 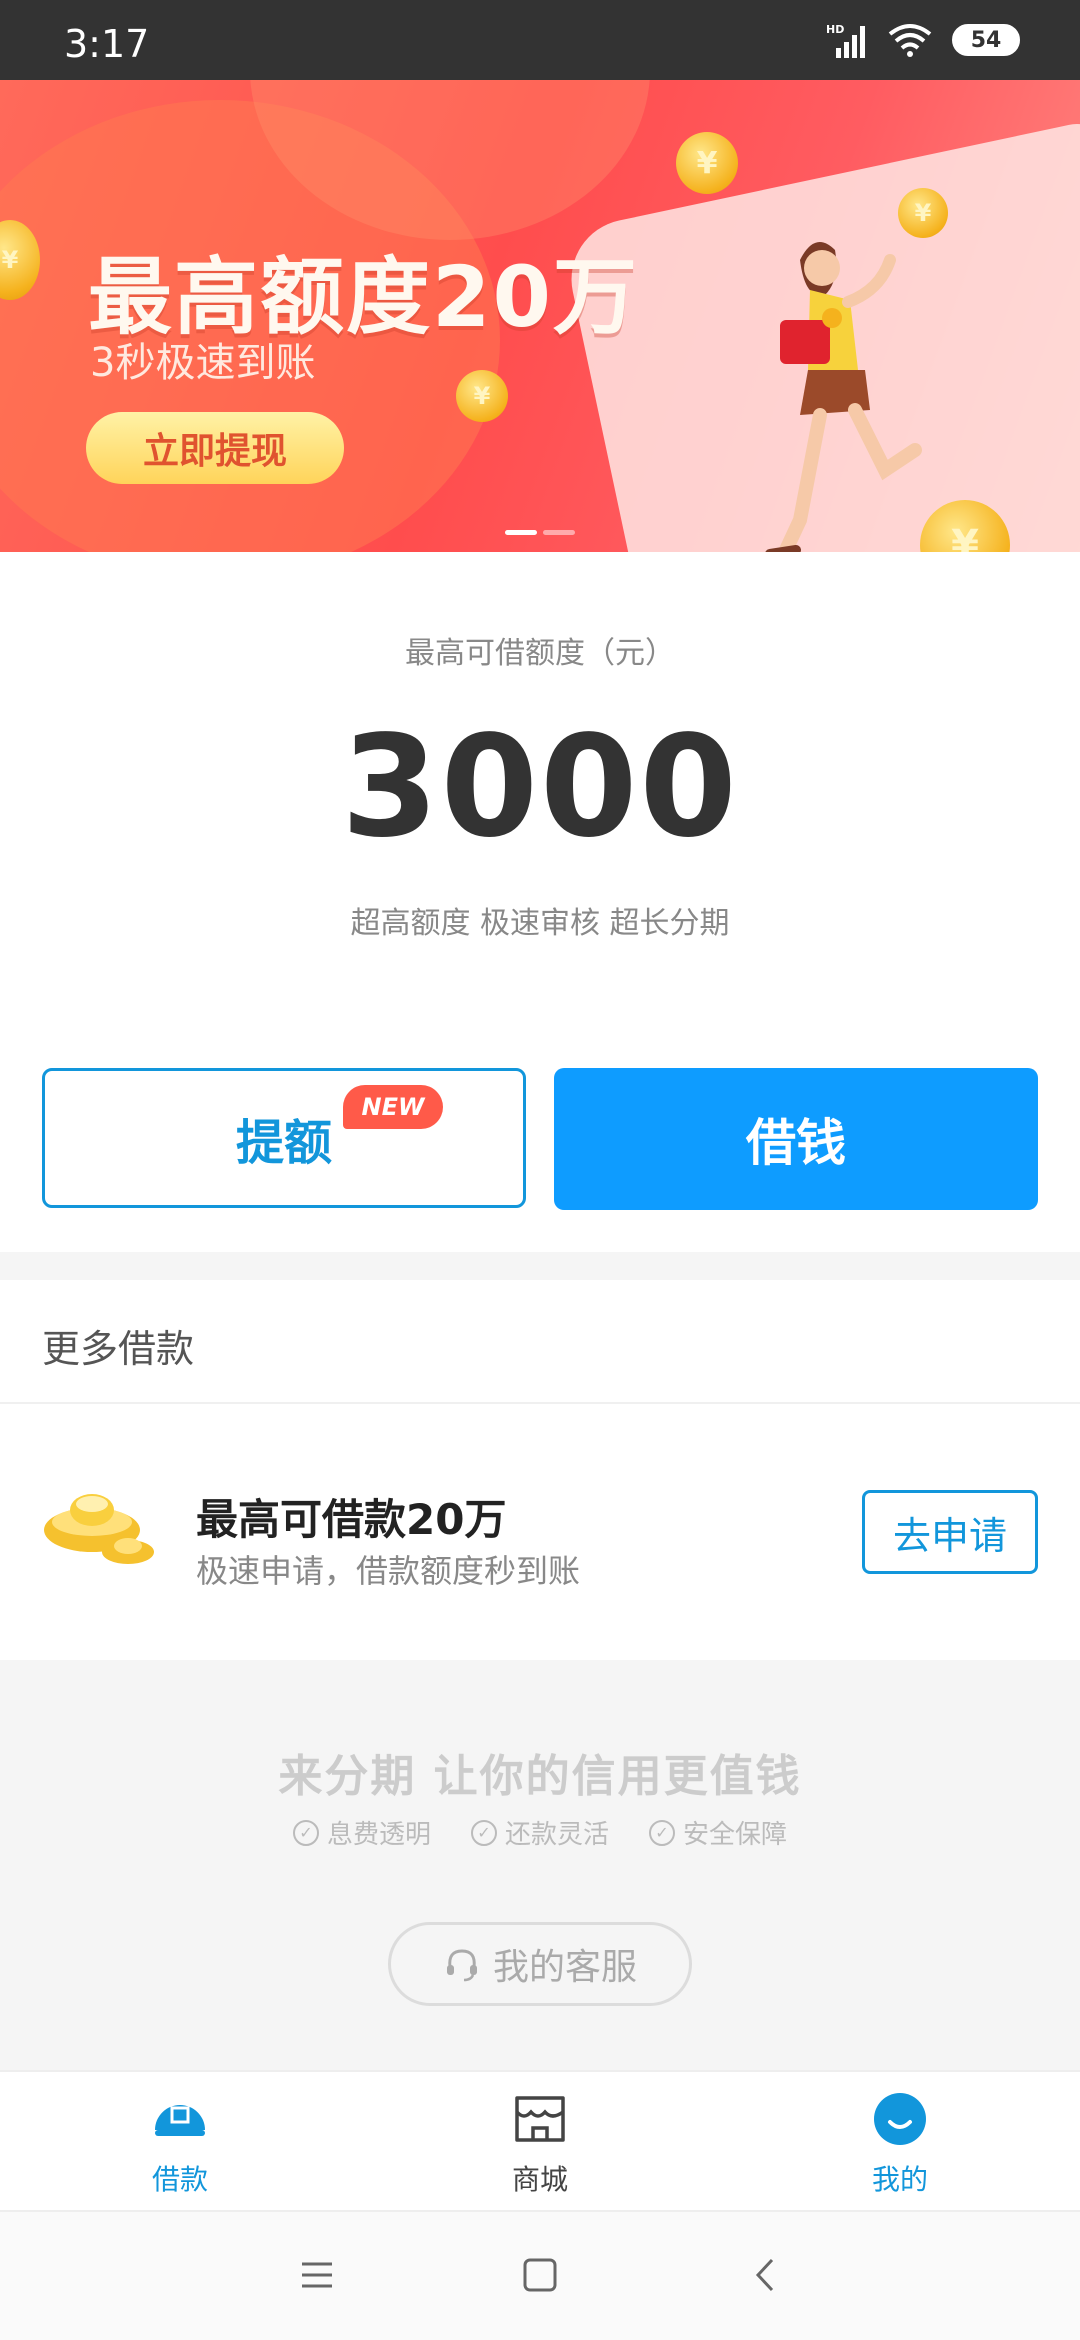 I want to click on back-icon, so click(x=767, y=2275).